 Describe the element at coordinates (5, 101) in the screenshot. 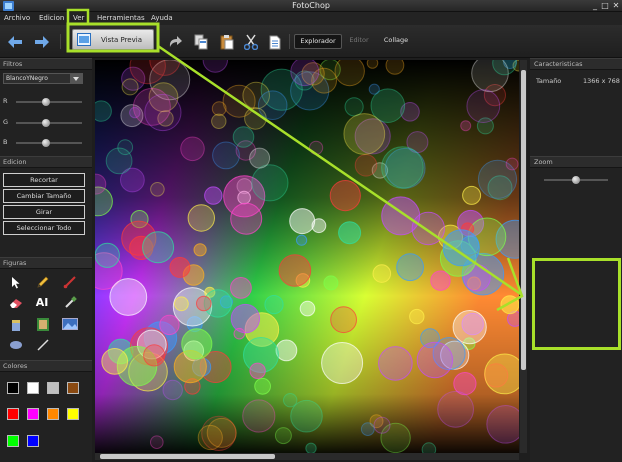

I see `r-label: R` at that location.